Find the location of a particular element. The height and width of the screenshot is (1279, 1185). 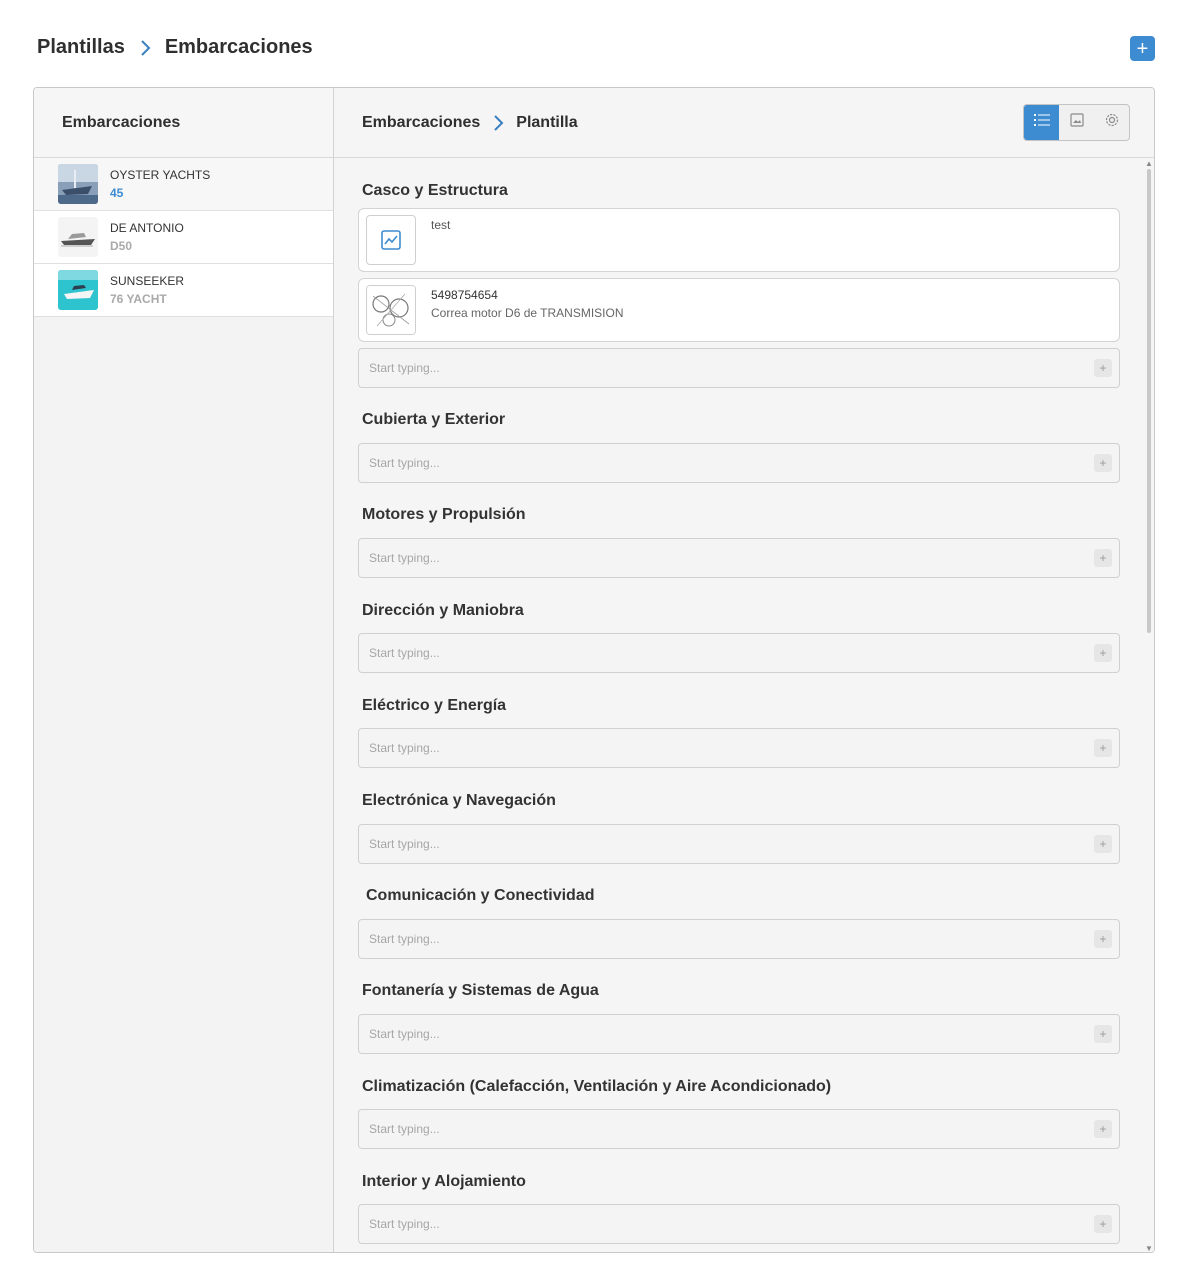

section-title: Eléctrico y Energía is located at coordinates (434, 705).